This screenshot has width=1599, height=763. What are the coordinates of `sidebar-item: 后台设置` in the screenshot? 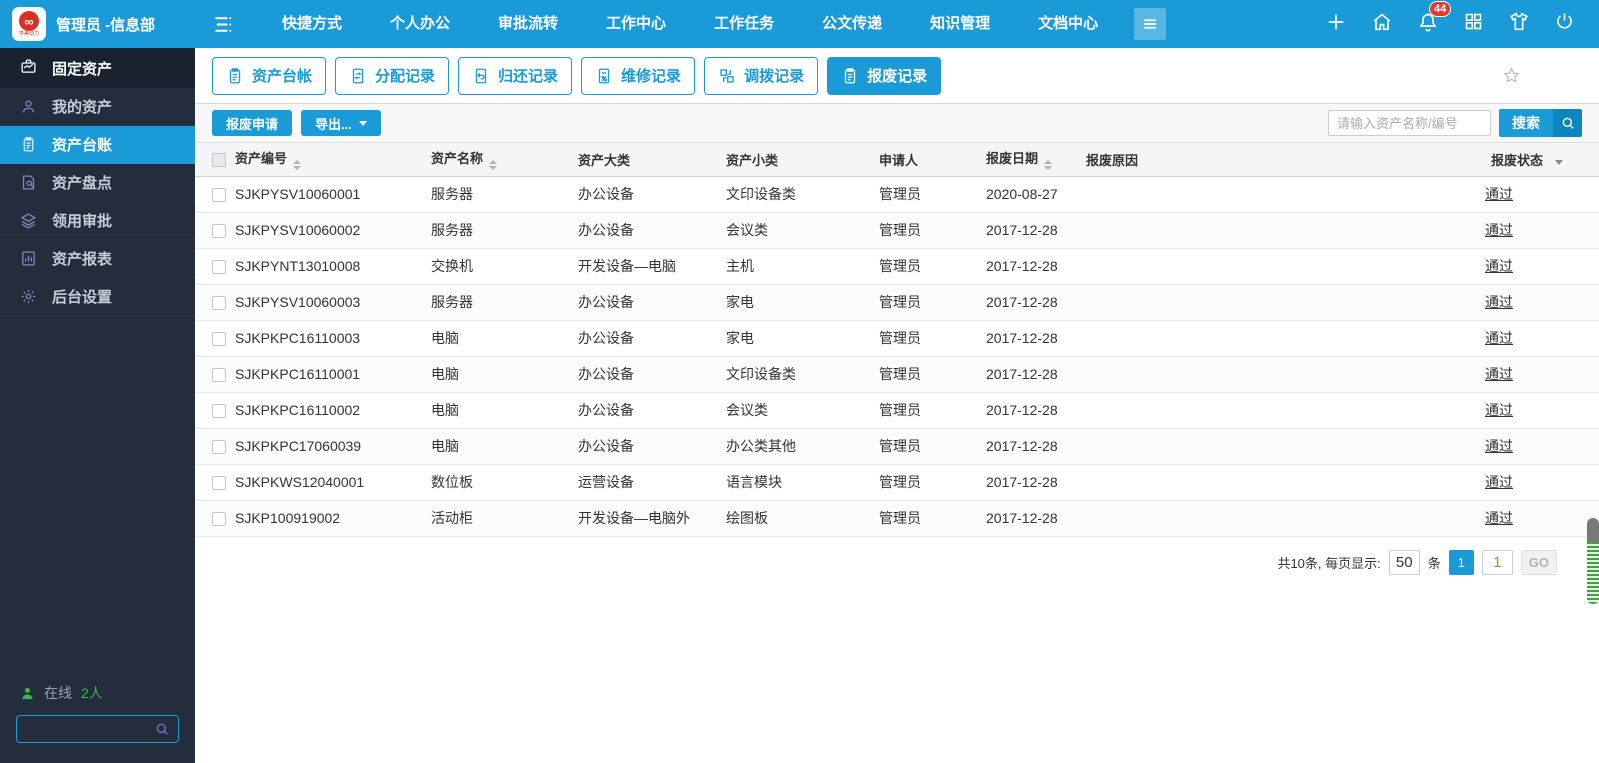 It's located at (97, 297).